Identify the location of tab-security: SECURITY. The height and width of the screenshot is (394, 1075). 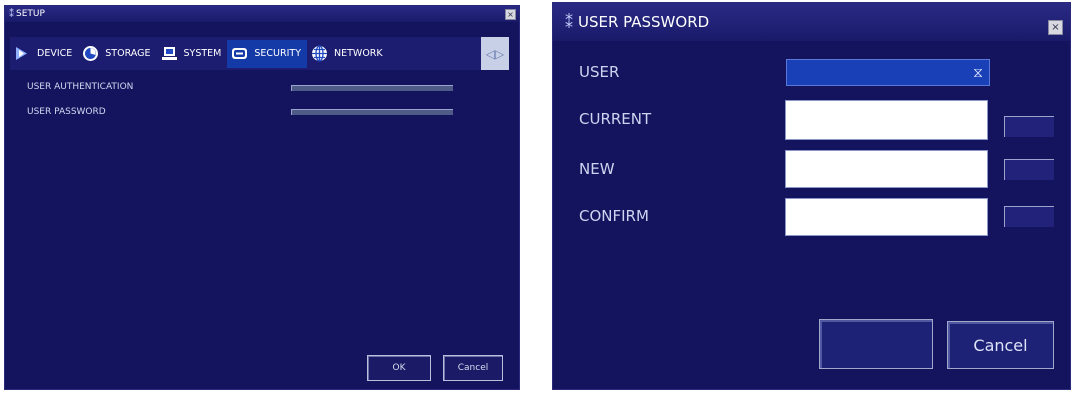
(267, 53).